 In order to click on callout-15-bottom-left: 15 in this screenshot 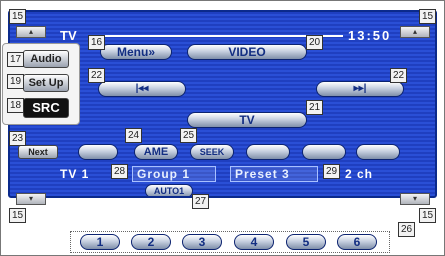, I will do `click(18, 215)`.